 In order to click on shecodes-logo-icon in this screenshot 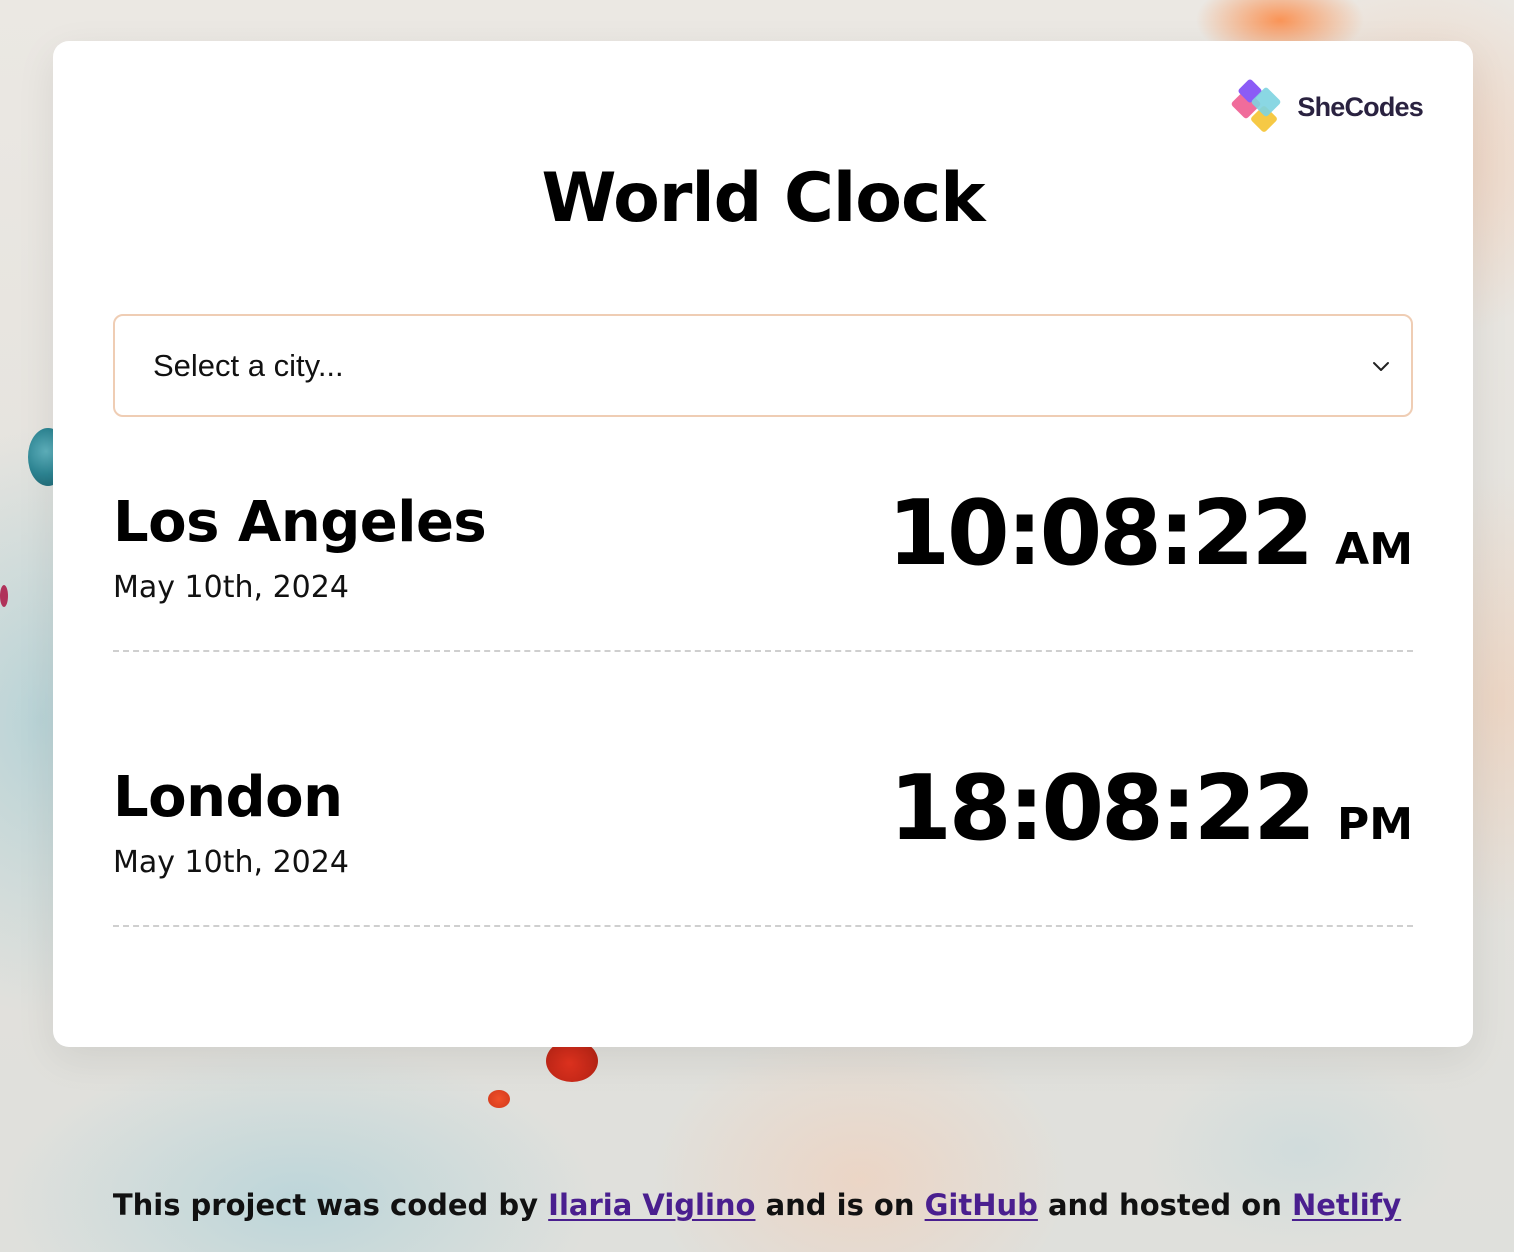, I will do `click(1256, 105)`.